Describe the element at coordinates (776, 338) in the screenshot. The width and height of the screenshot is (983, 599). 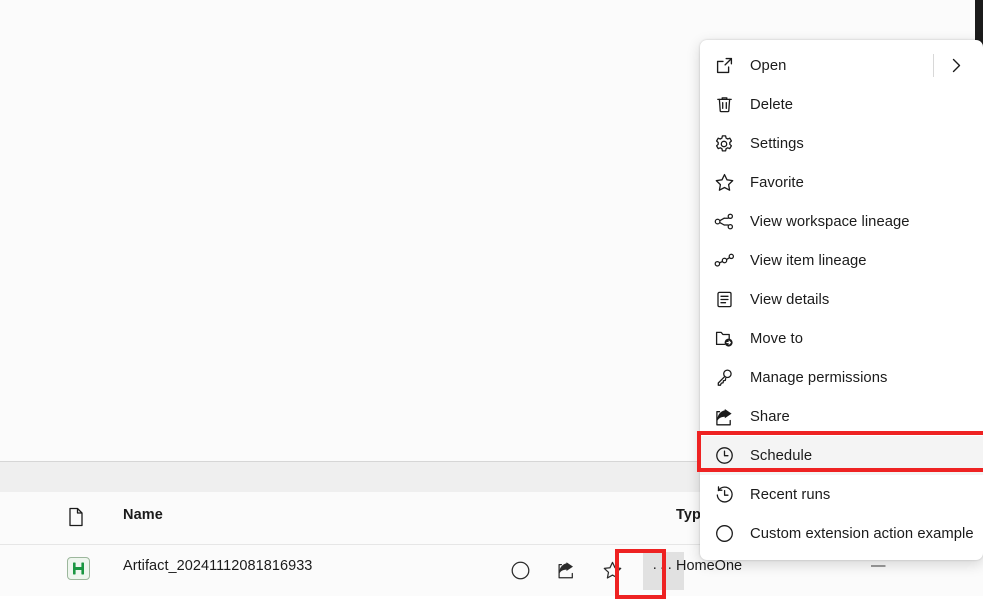
I see `menu-item-label: Move to` at that location.